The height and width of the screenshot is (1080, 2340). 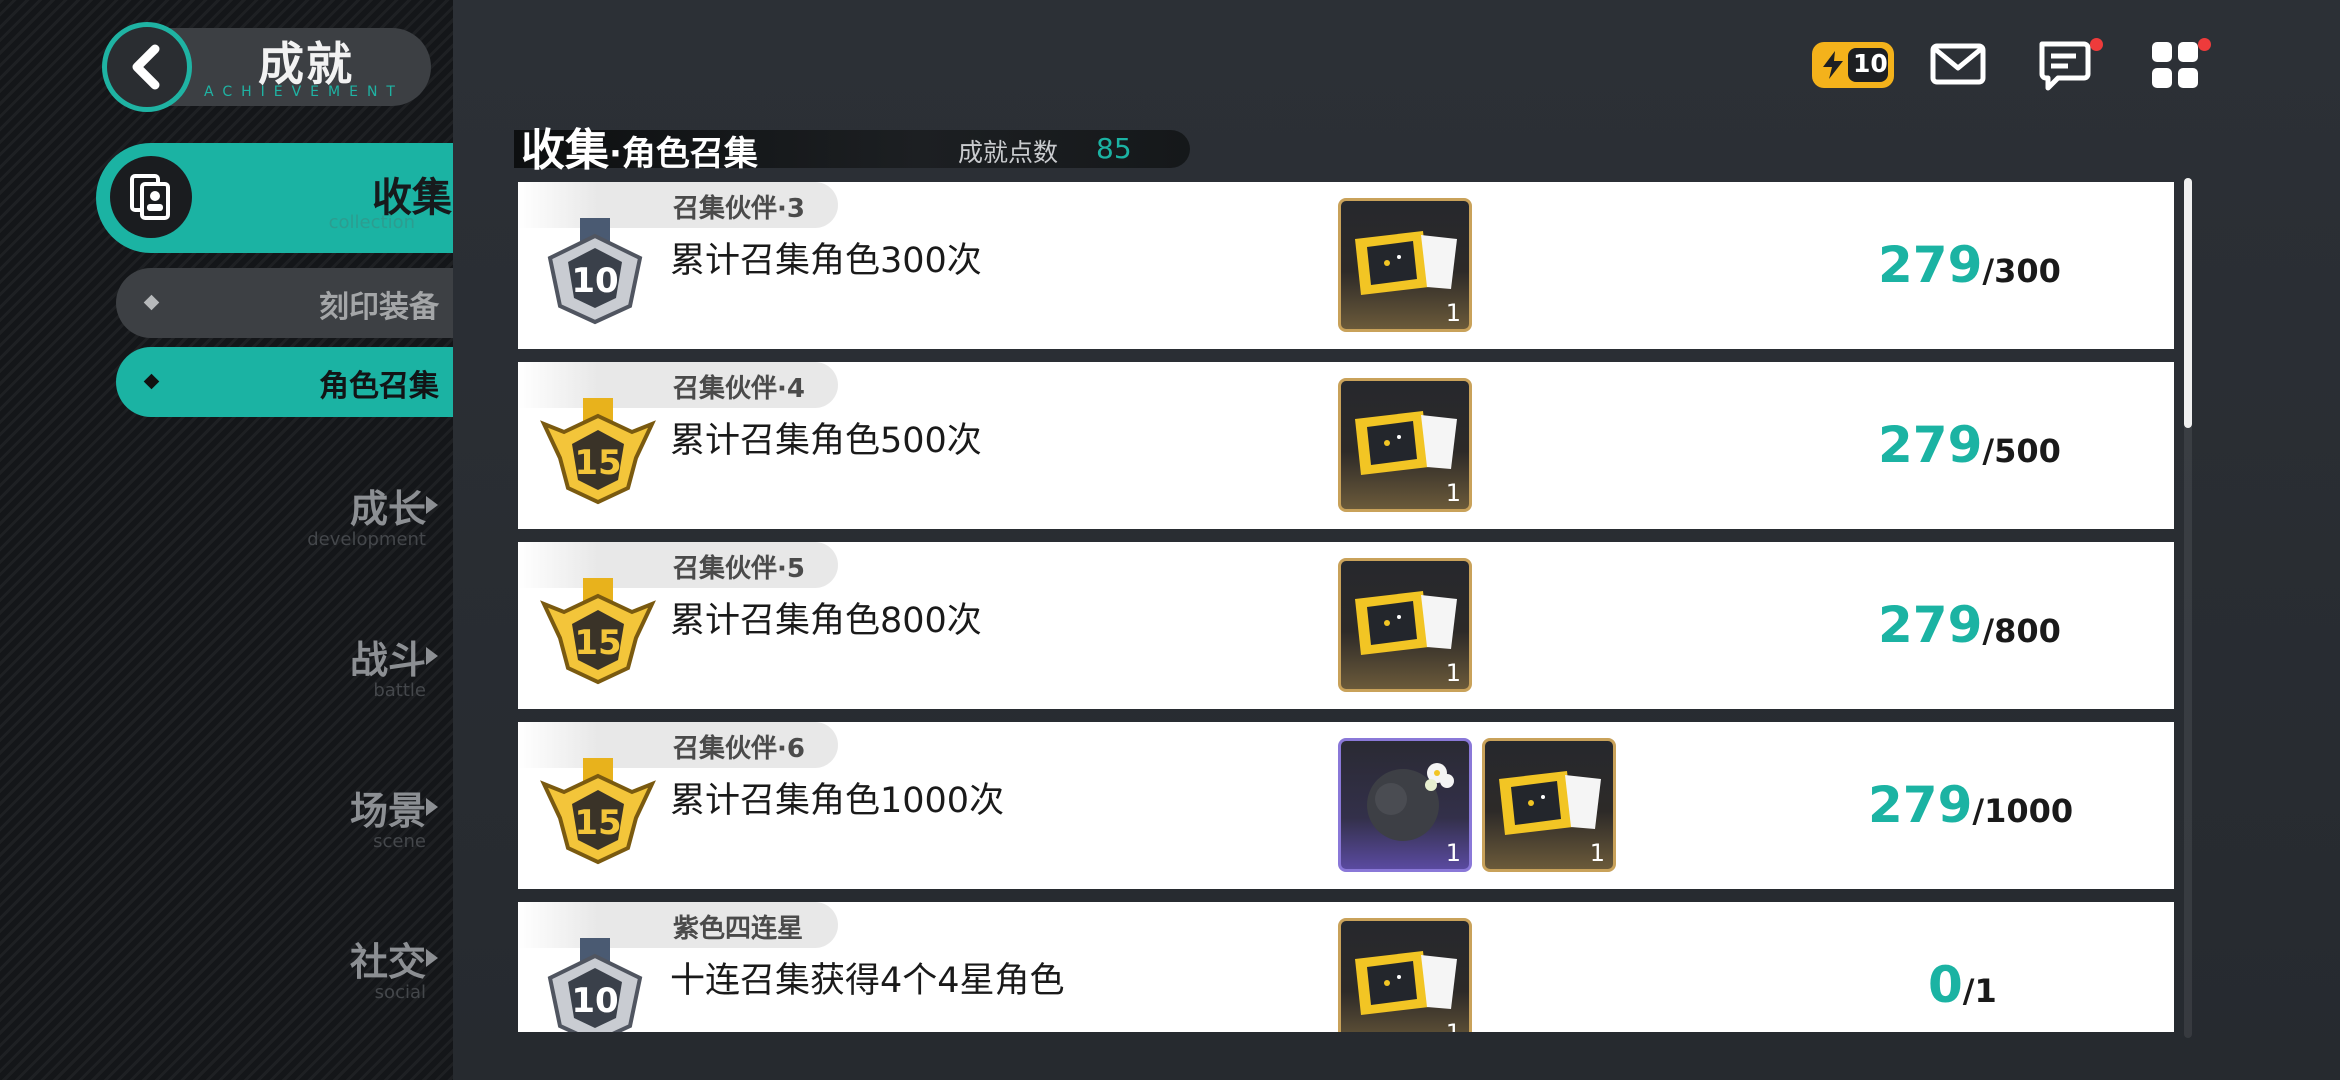 I want to click on sub-item-character-summon: 角色召集, so click(x=284, y=382).